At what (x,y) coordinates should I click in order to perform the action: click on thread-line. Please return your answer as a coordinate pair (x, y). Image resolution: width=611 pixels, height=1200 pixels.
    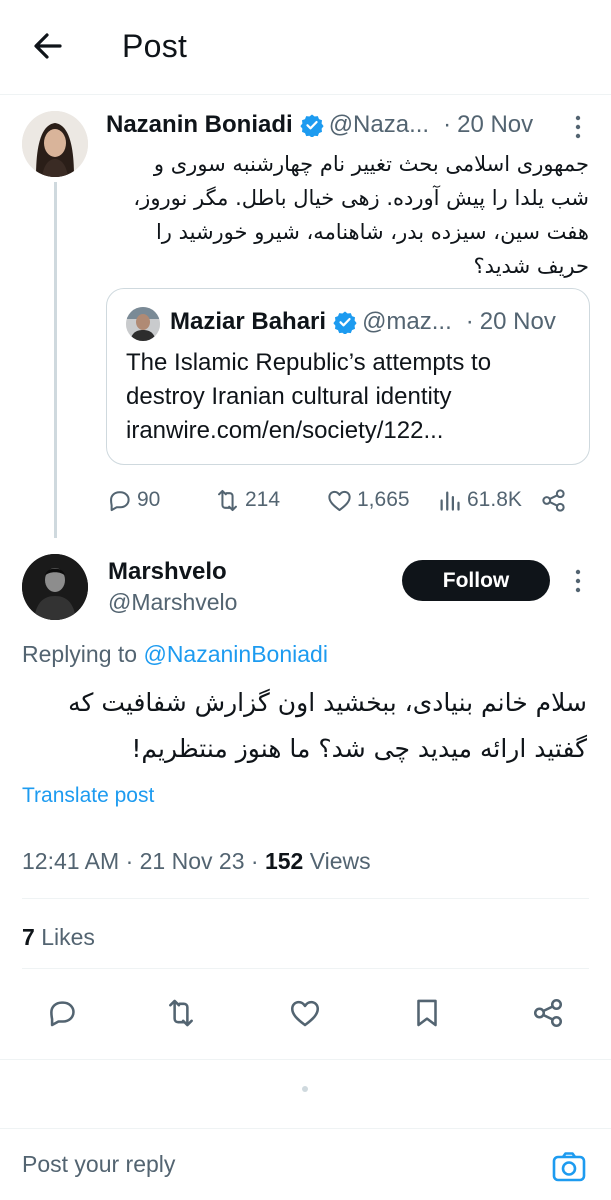
    Looking at the image, I should click on (55, 360).